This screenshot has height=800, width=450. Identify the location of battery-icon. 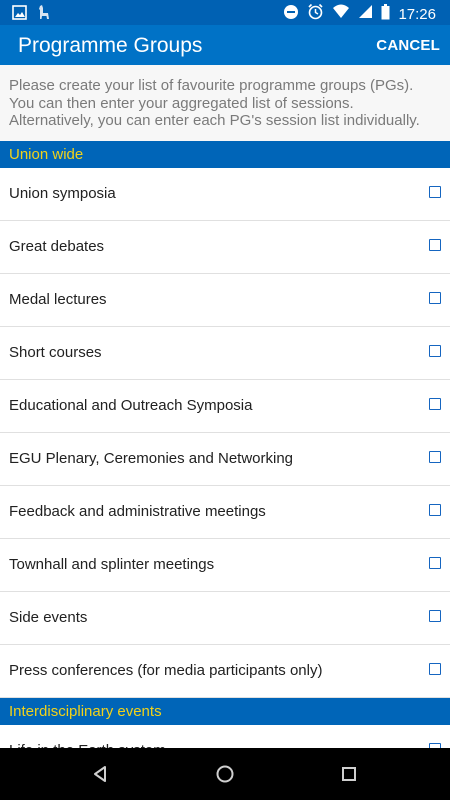
(385, 14).